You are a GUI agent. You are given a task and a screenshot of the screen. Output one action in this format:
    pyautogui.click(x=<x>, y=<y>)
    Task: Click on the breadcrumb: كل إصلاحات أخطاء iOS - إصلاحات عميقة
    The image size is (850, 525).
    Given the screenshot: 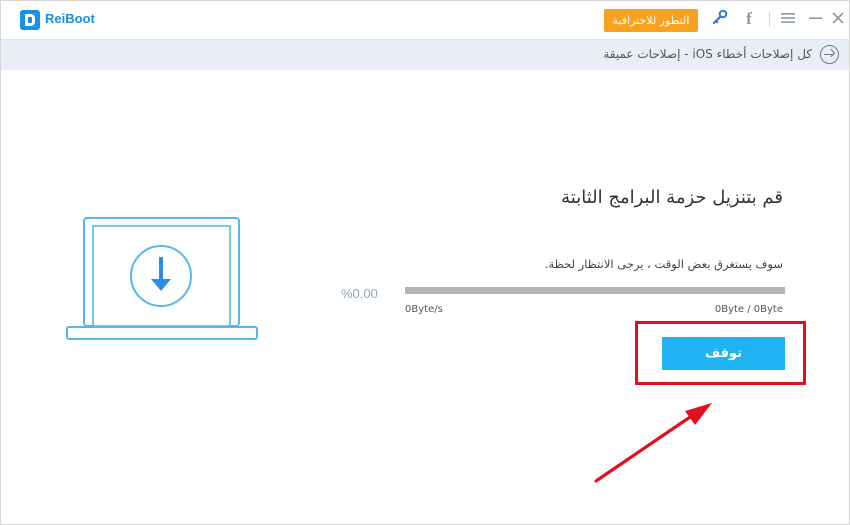 What is the action you would take?
    pyautogui.click(x=707, y=54)
    